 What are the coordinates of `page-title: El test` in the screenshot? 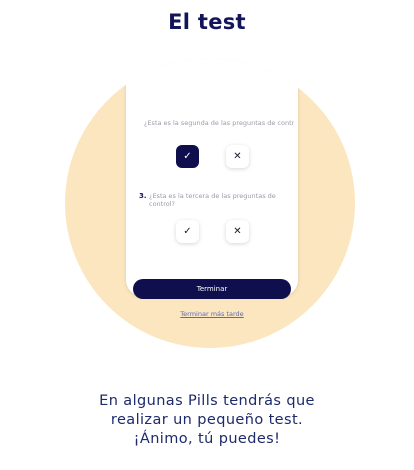 It's located at (207, 22).